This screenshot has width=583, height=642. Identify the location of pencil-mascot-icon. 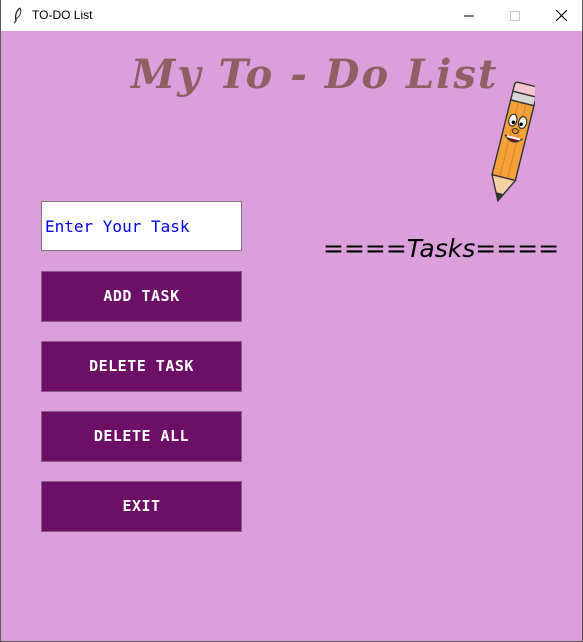
(511, 148).